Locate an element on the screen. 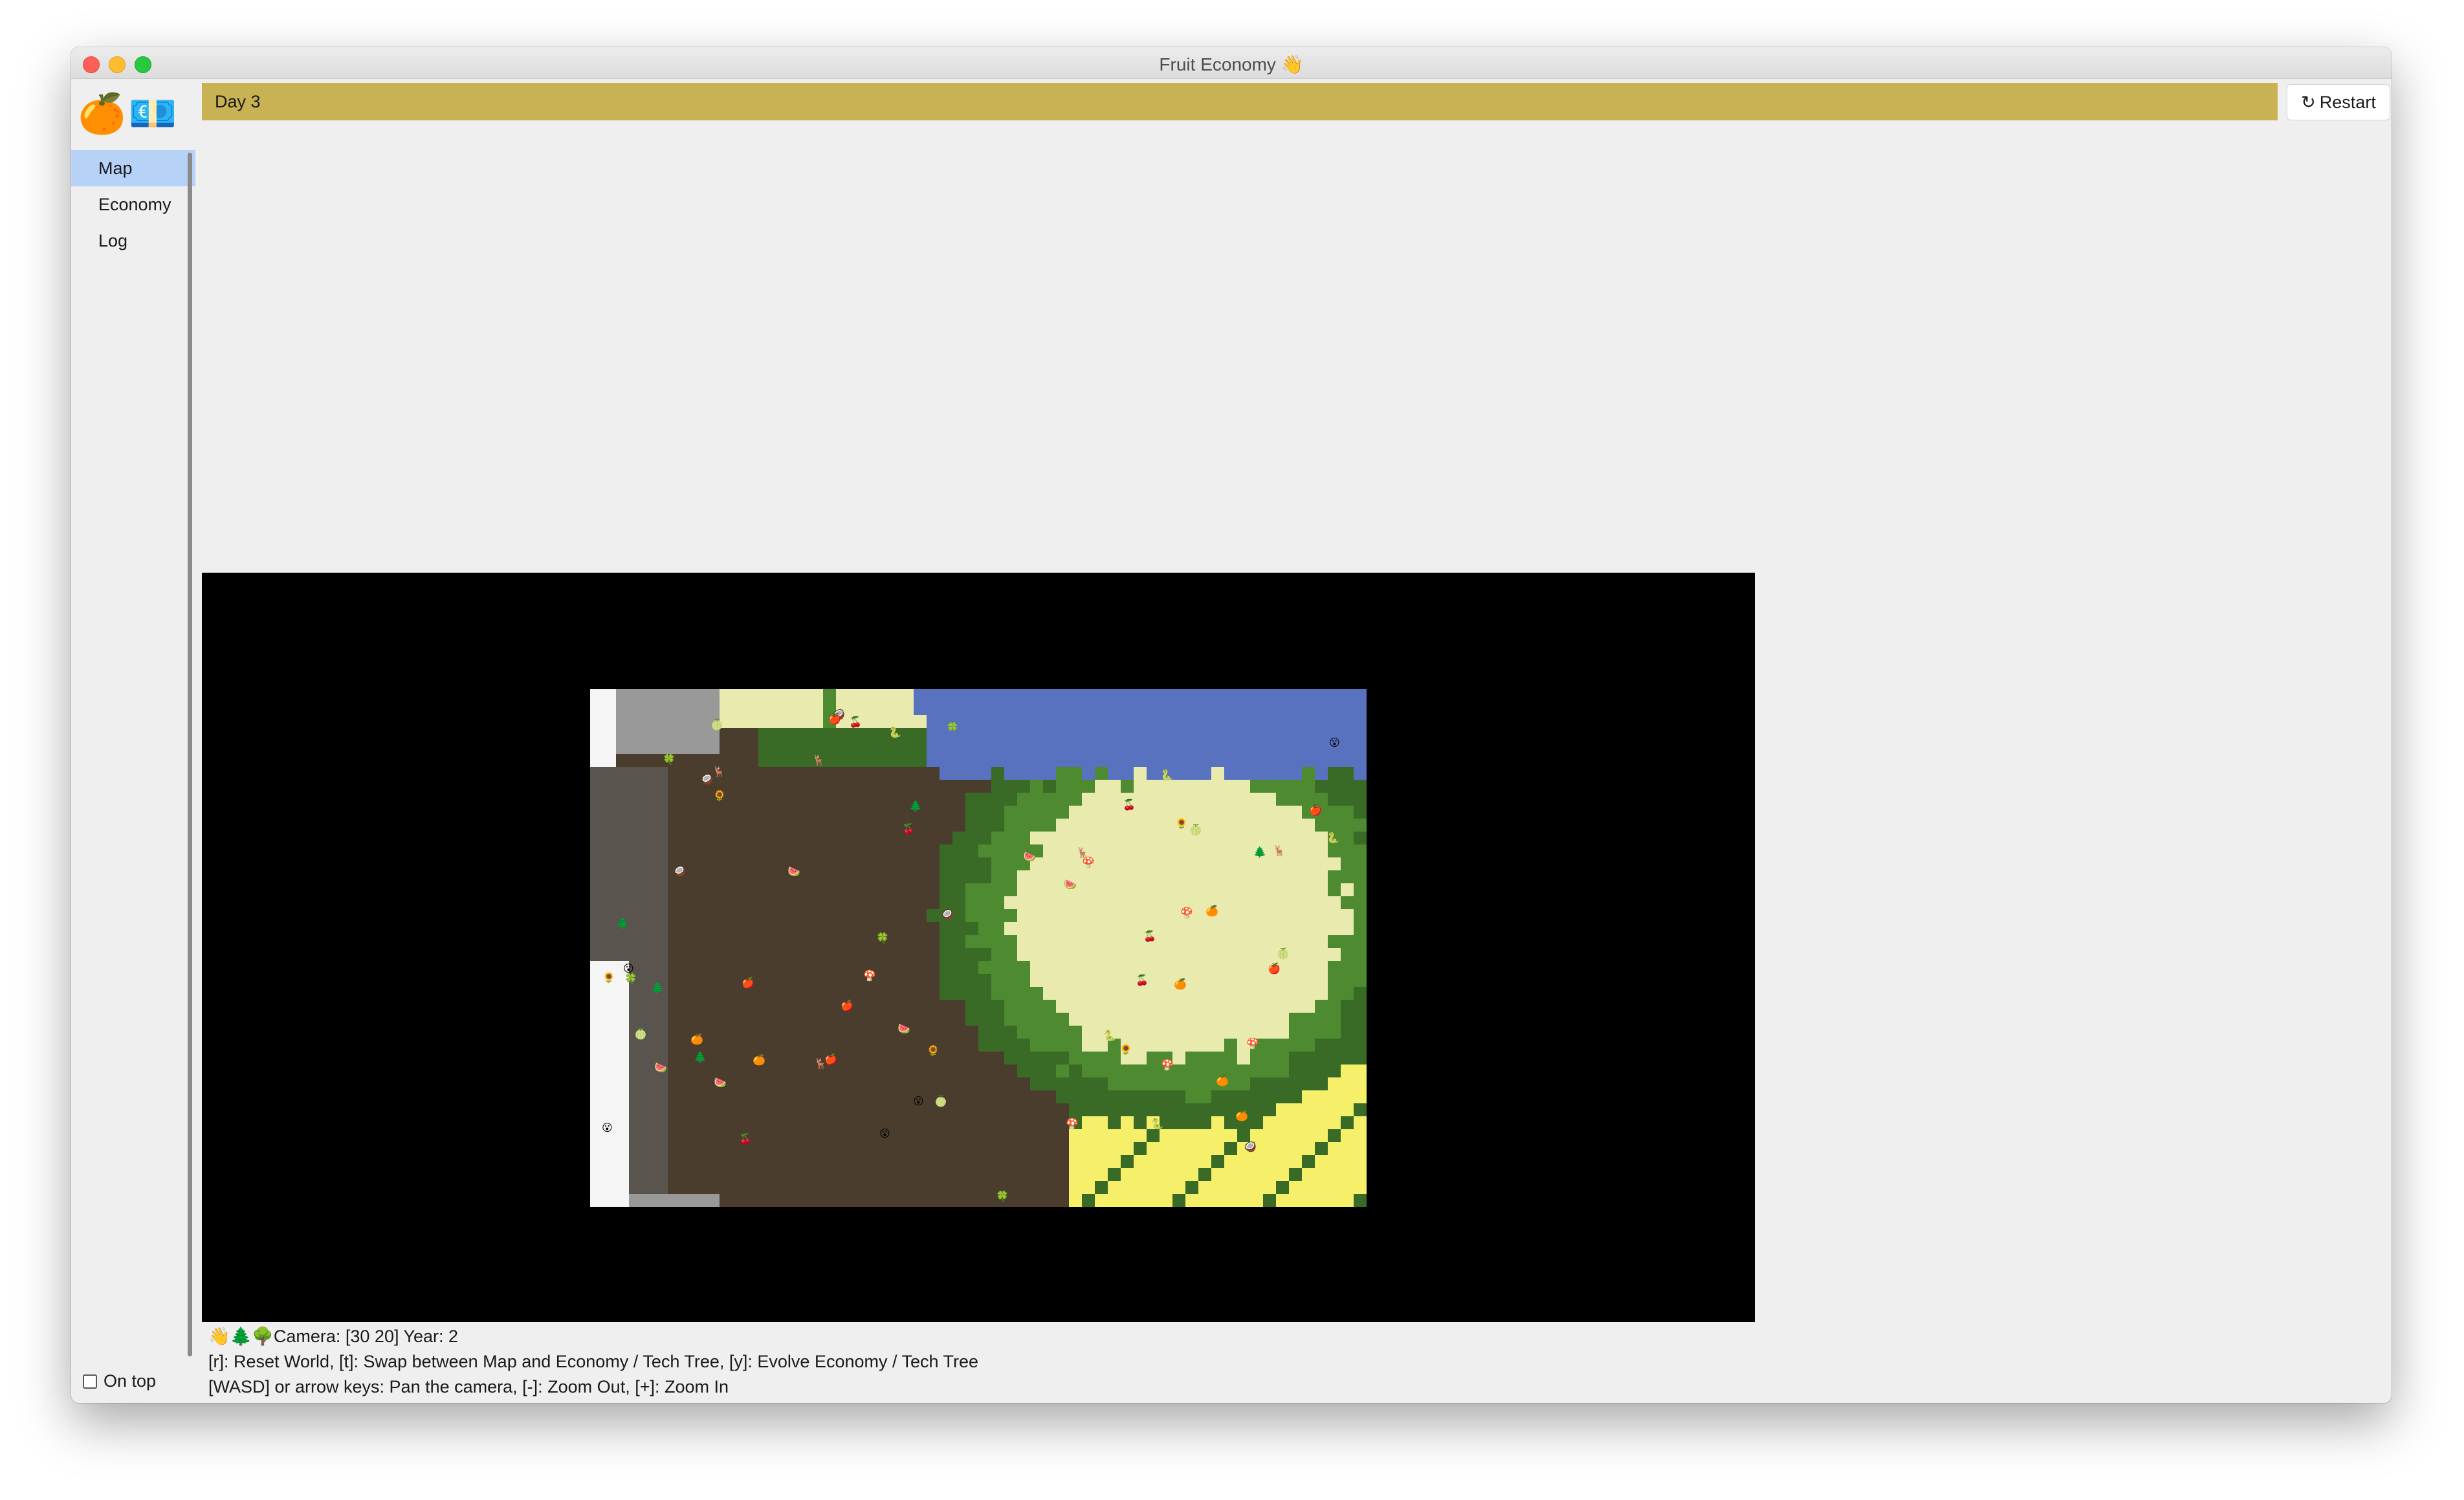 The height and width of the screenshot is (1500, 2464). sidebar-item-log: Log is located at coordinates (133, 241).